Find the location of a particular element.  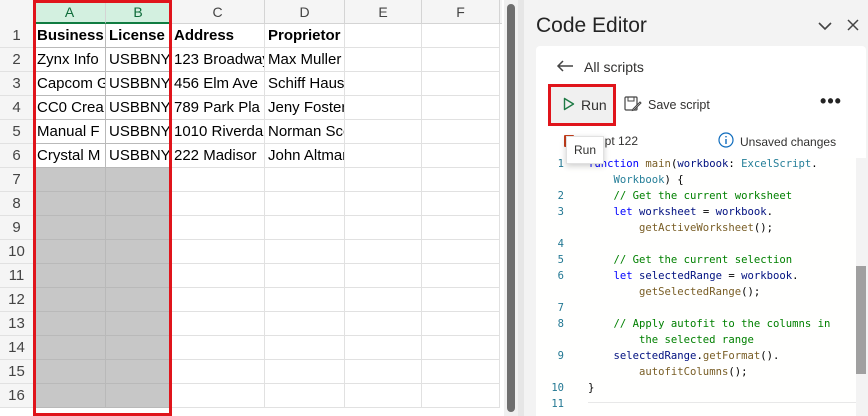

cell-c5: 1010 Riverda is located at coordinates (218, 132).